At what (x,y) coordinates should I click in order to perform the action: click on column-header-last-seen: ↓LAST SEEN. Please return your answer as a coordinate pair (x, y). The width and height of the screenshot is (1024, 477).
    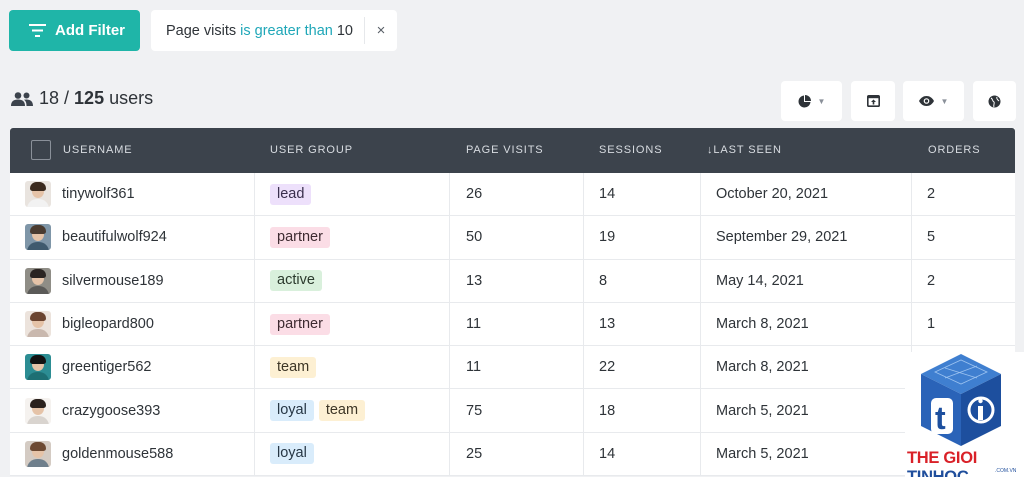
    Looking at the image, I should click on (744, 150).